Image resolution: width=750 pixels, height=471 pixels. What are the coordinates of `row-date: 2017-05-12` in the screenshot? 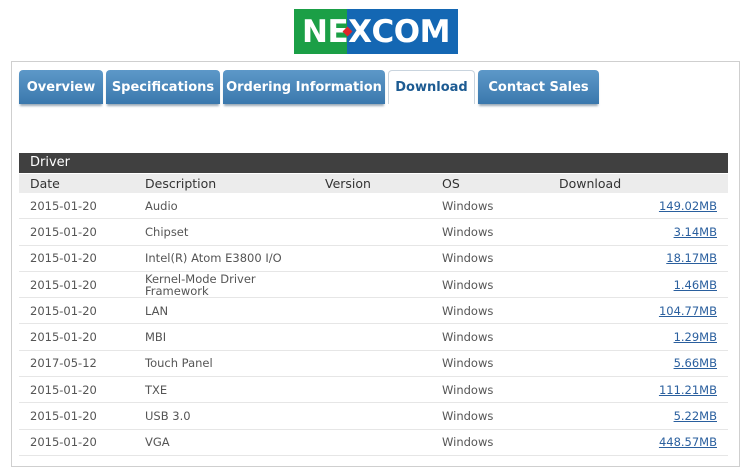 It's located at (63, 363).